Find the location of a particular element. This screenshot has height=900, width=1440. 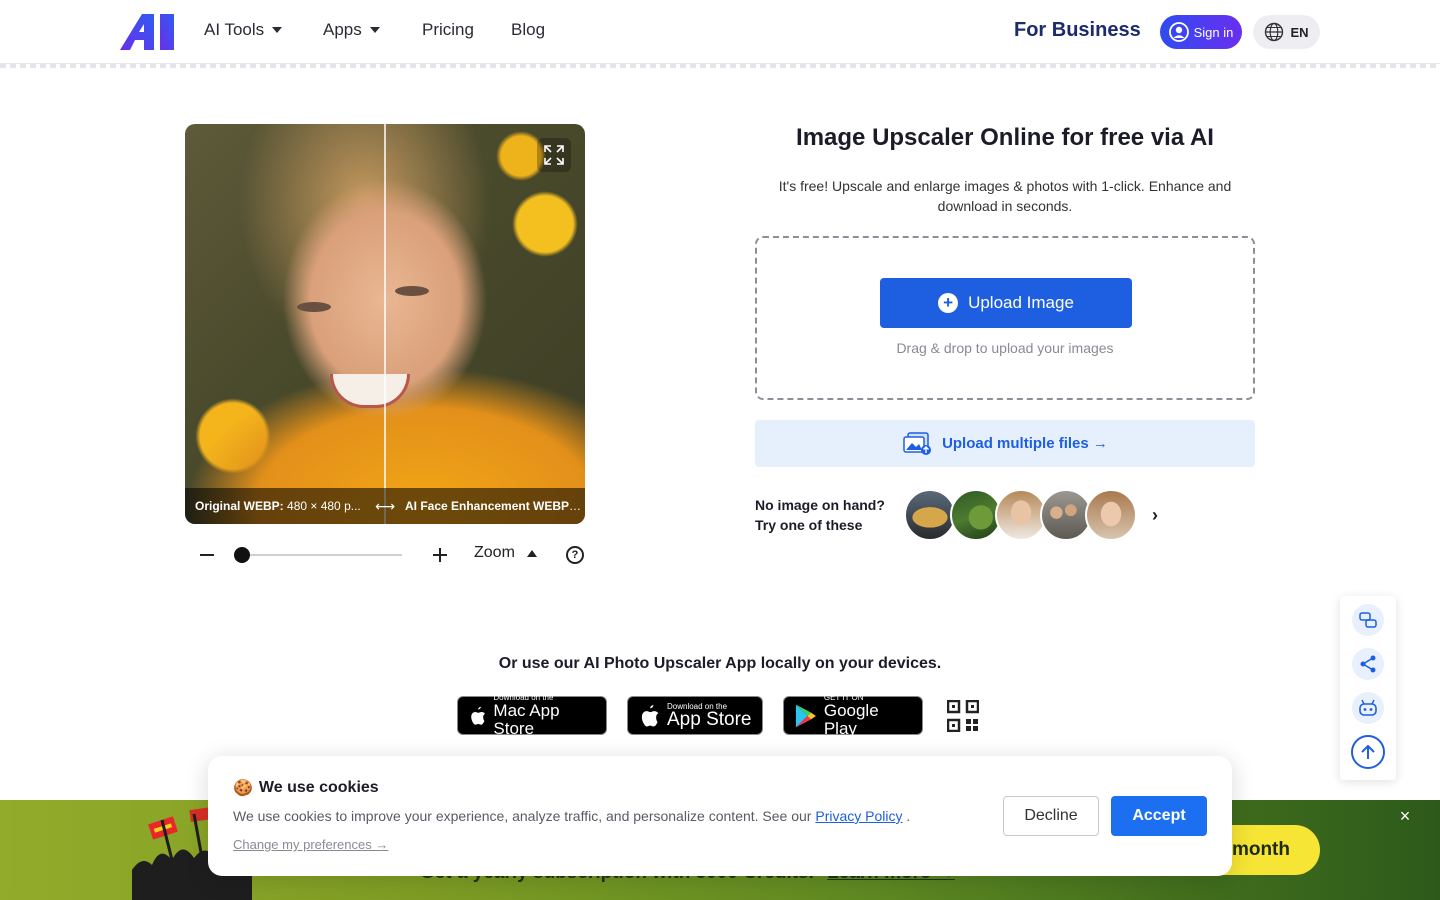

app-store-big: App Store is located at coordinates (709, 719).